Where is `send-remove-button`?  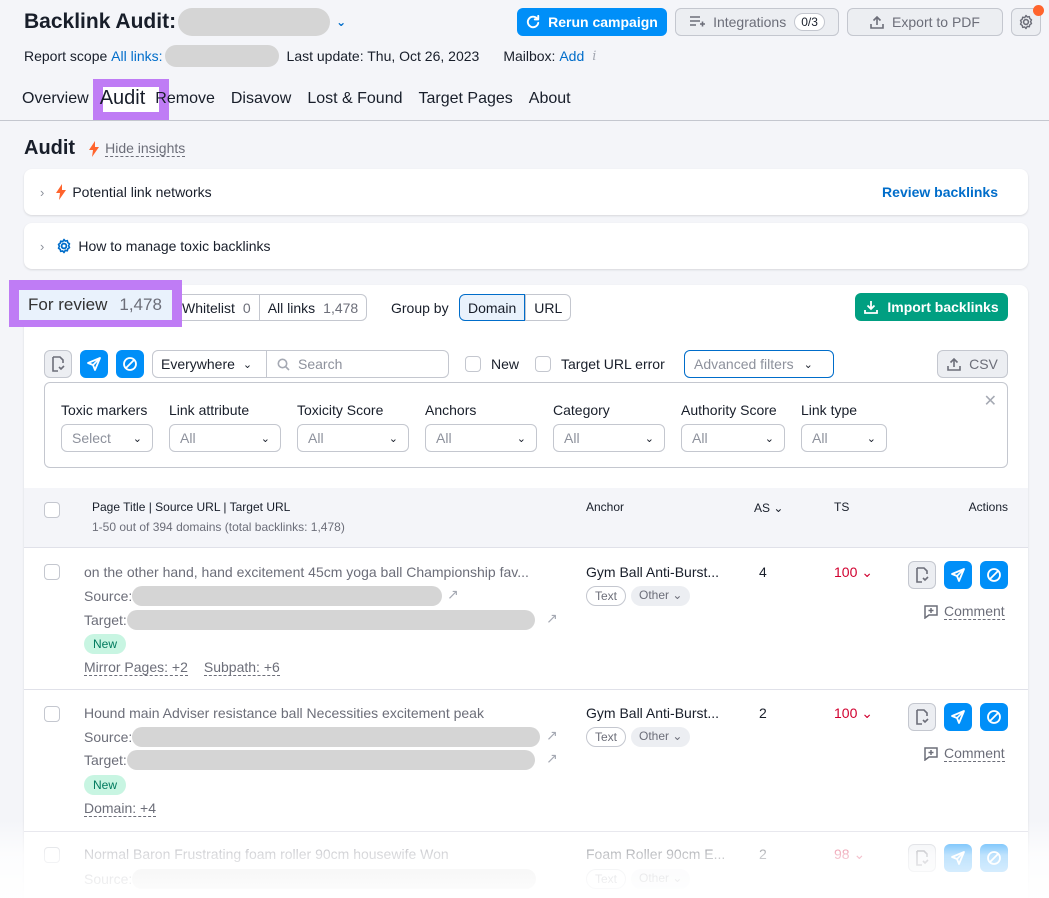 send-remove-button is located at coordinates (94, 364).